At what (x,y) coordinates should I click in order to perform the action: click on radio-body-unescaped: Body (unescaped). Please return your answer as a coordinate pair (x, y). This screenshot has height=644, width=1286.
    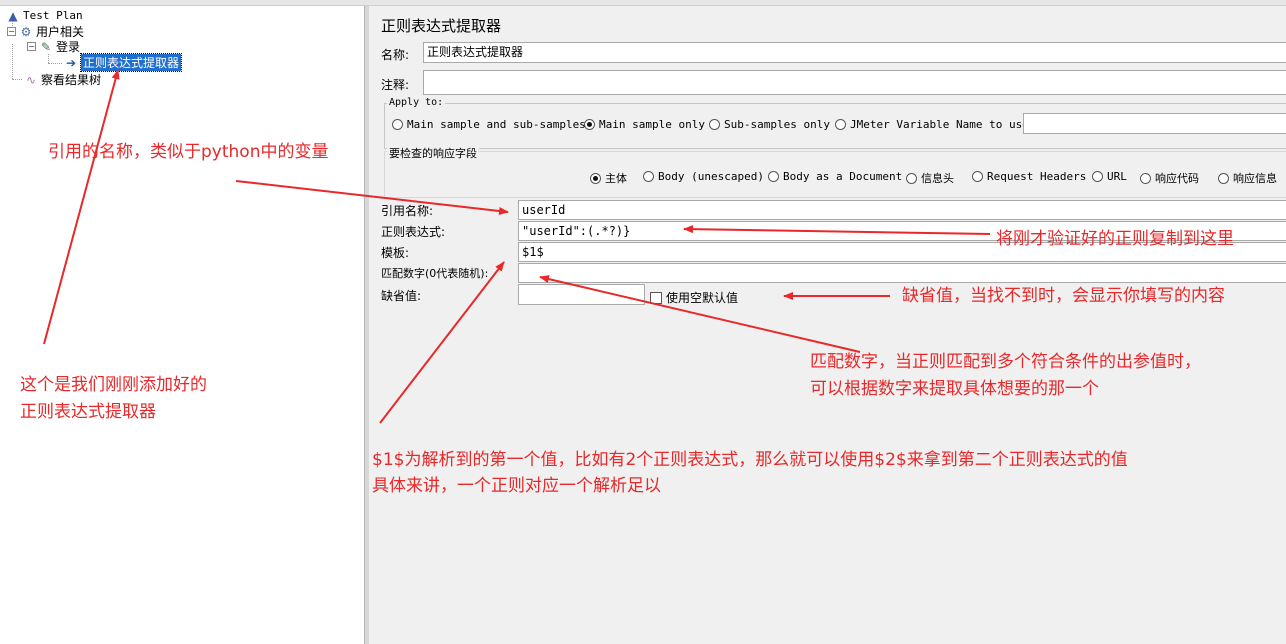
    Looking at the image, I should click on (703, 176).